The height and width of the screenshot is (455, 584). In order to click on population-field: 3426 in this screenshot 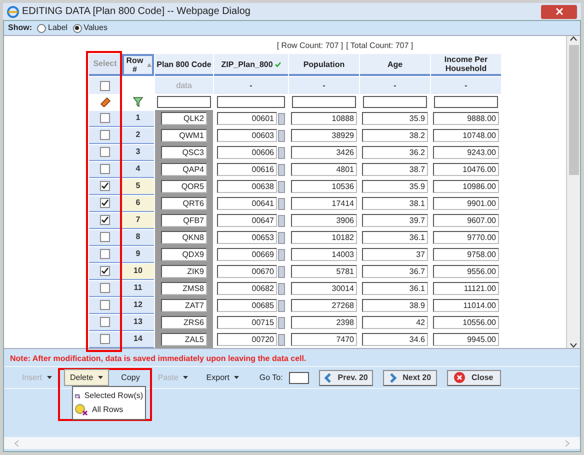, I will do `click(324, 152)`.